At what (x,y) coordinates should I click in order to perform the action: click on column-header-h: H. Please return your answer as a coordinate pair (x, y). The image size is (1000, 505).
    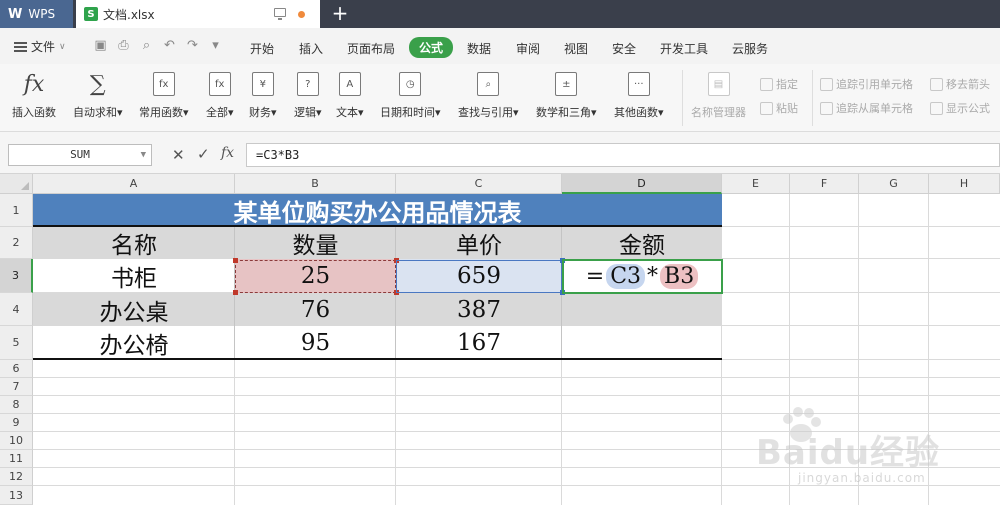
    Looking at the image, I should click on (964, 184).